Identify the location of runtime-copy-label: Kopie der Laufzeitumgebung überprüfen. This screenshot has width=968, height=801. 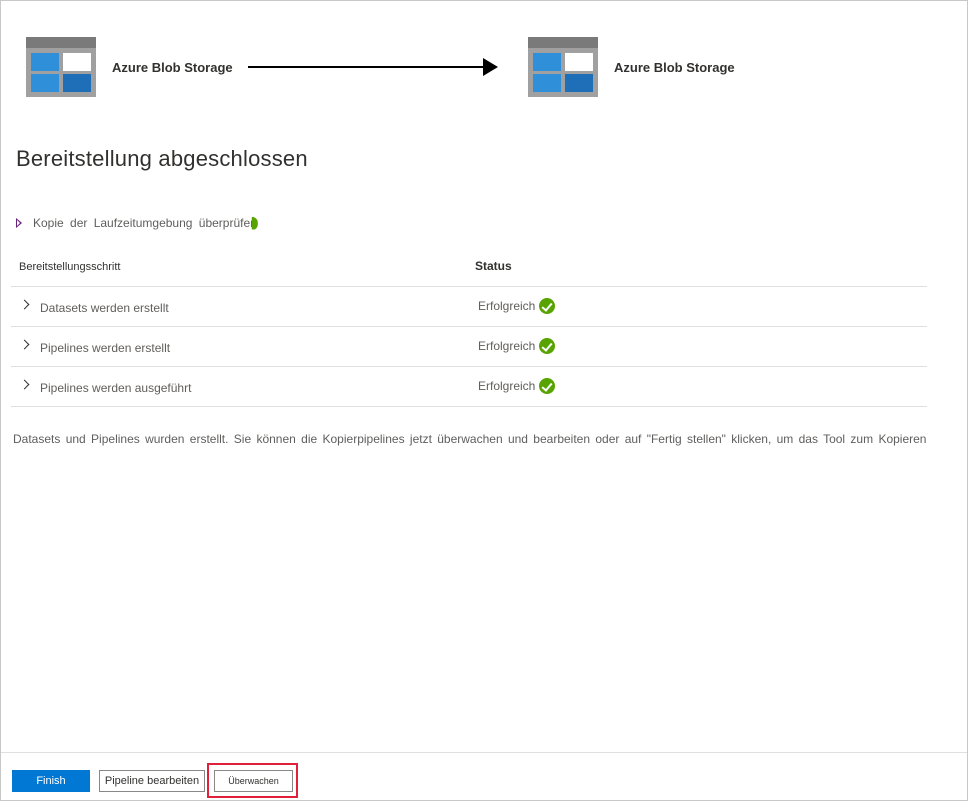
(145, 223).